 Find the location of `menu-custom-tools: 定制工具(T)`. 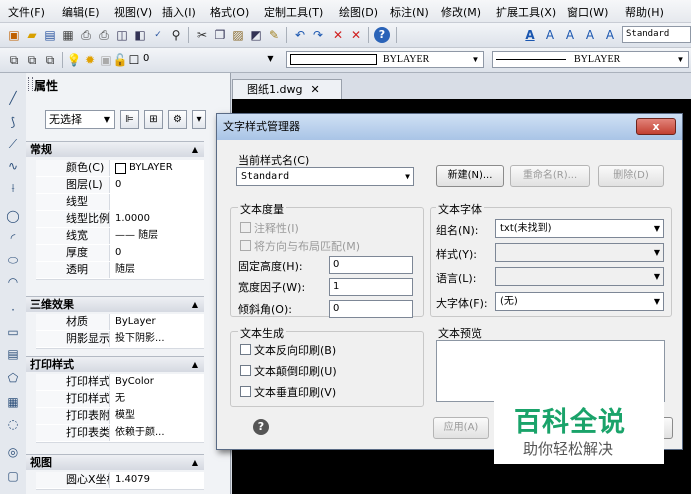

menu-custom-tools: 定制工具(T) is located at coordinates (293, 12).